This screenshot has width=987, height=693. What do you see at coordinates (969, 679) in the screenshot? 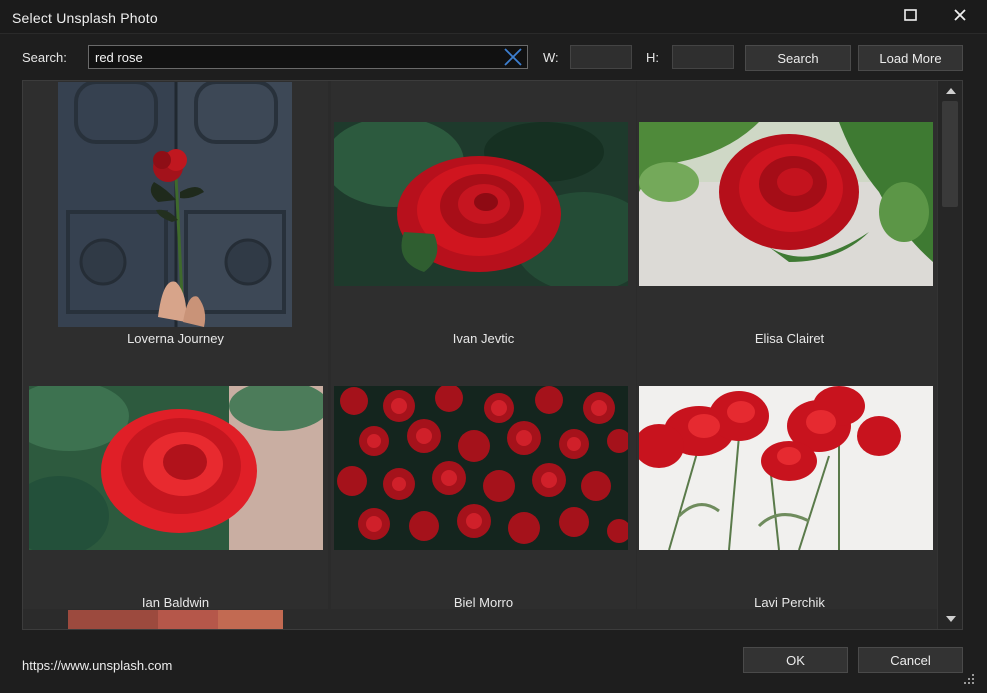
I see `resize-grip-icon` at bounding box center [969, 679].